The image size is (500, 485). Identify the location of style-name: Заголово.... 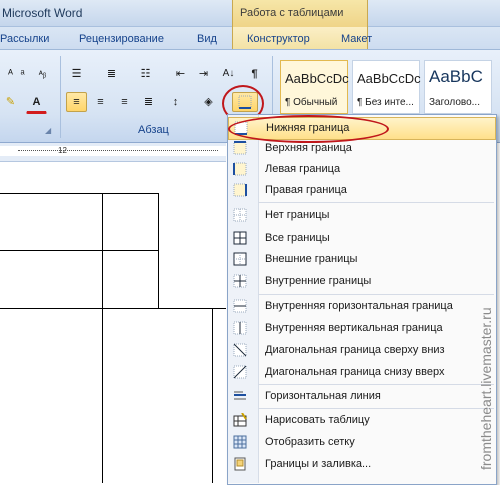
(454, 102).